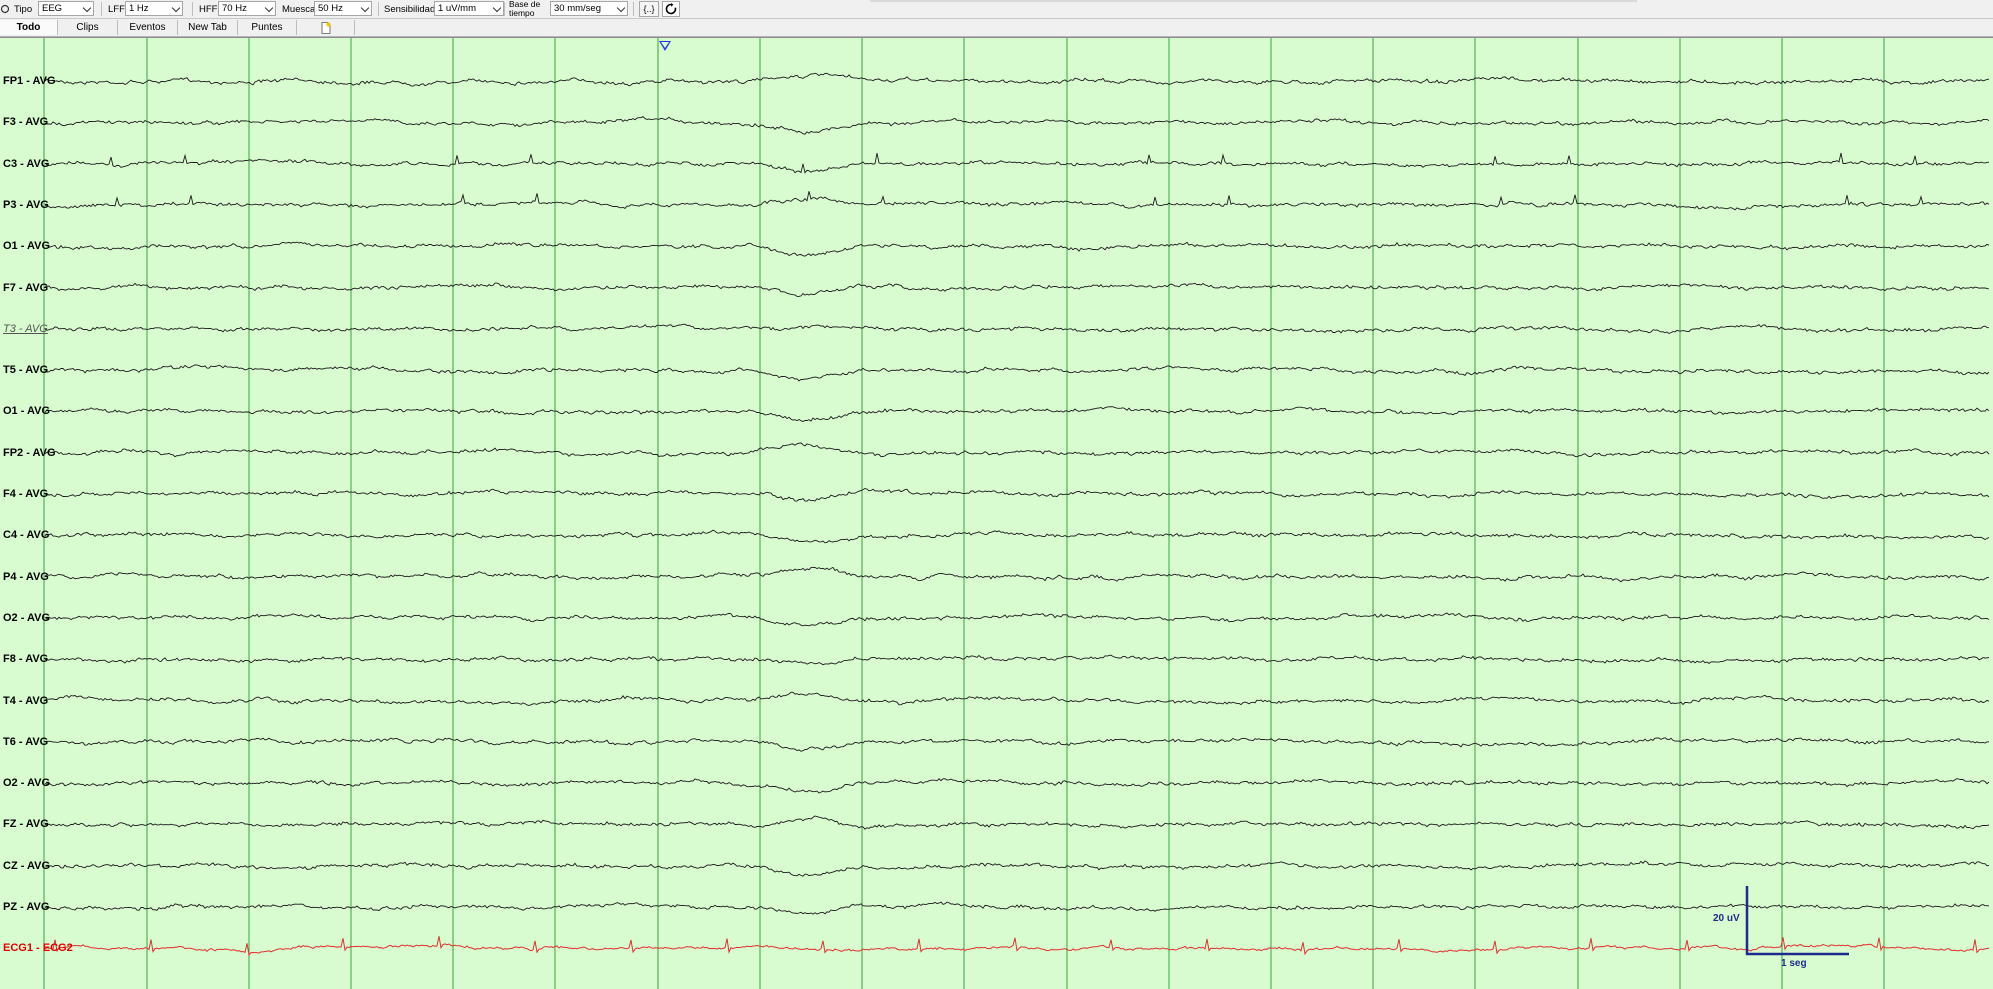  I want to click on lff-select: 1 Hz, so click(154, 8).